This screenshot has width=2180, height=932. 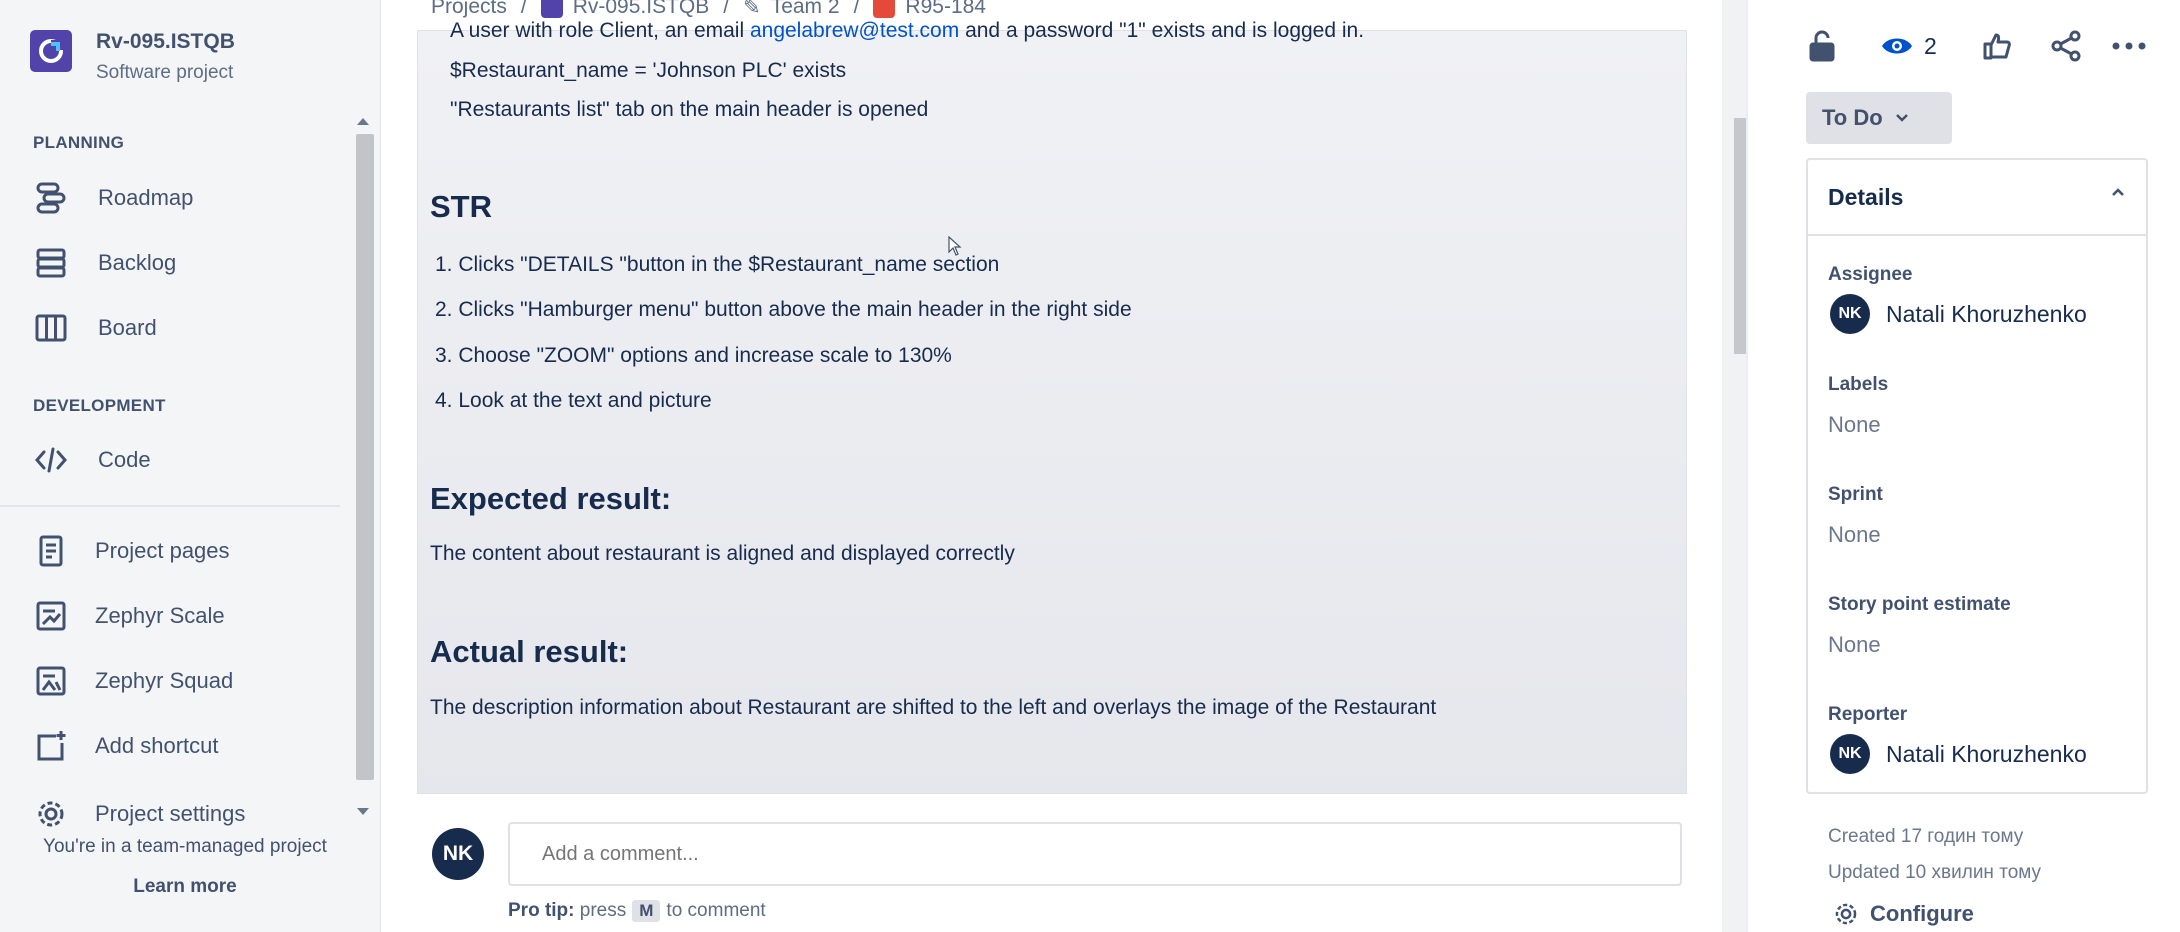 What do you see at coordinates (1977, 198) in the screenshot?
I see `details-header: Details` at bounding box center [1977, 198].